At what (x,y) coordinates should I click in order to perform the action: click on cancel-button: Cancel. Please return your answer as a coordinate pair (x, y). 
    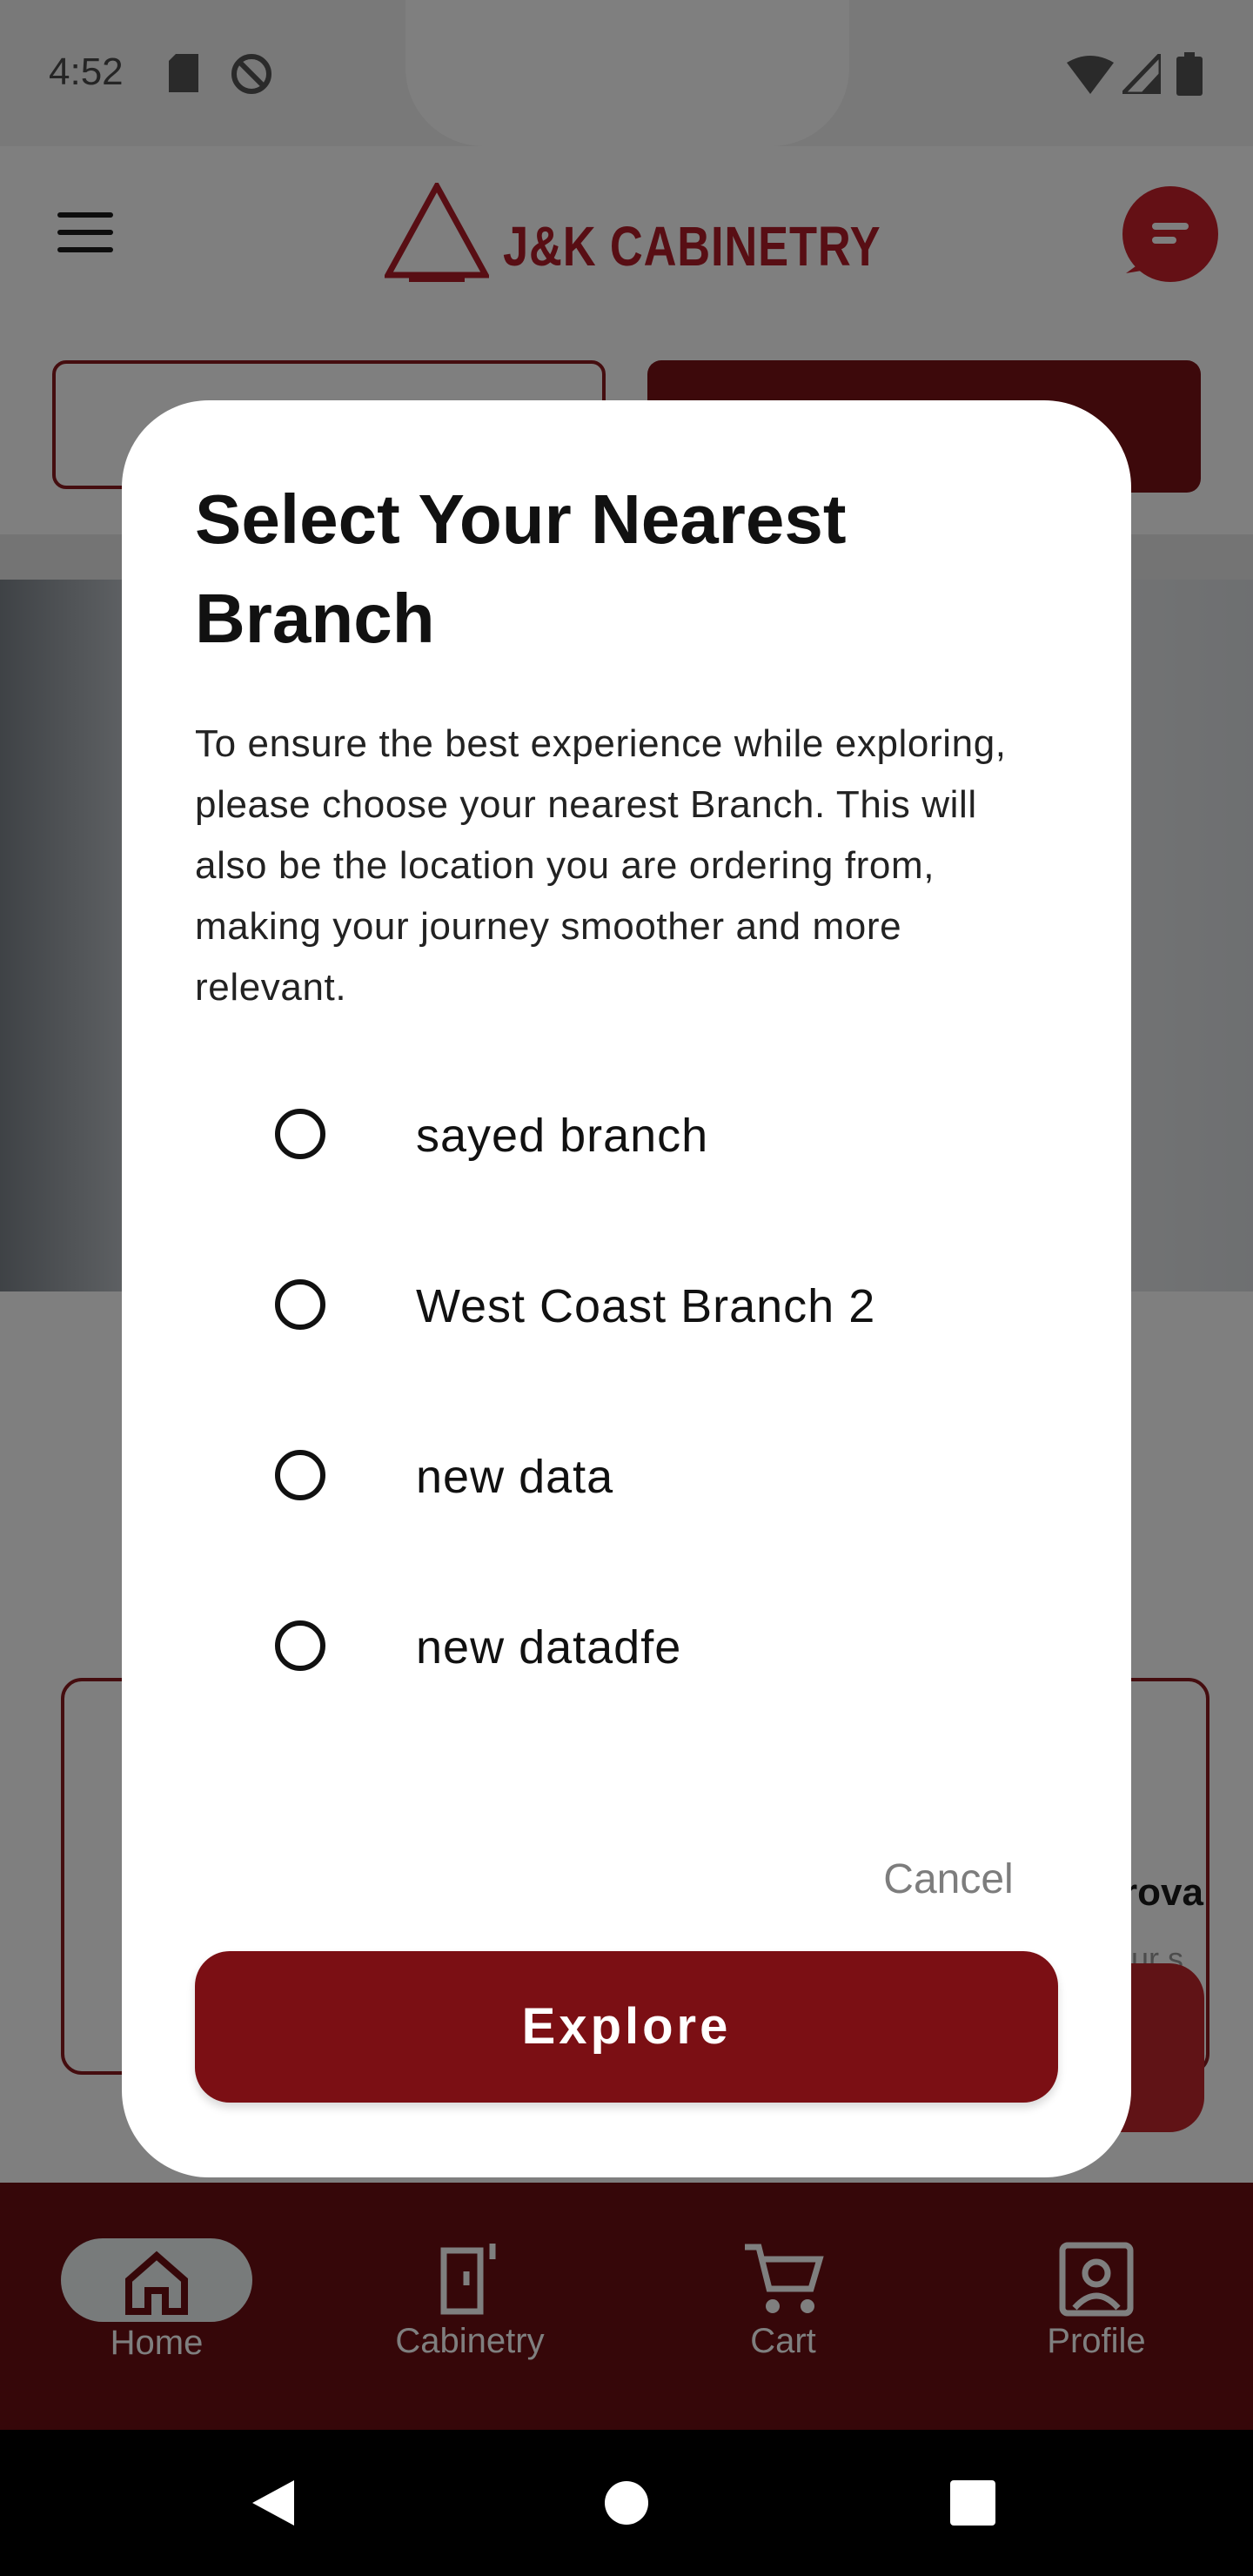
    Looking at the image, I should click on (948, 1880).